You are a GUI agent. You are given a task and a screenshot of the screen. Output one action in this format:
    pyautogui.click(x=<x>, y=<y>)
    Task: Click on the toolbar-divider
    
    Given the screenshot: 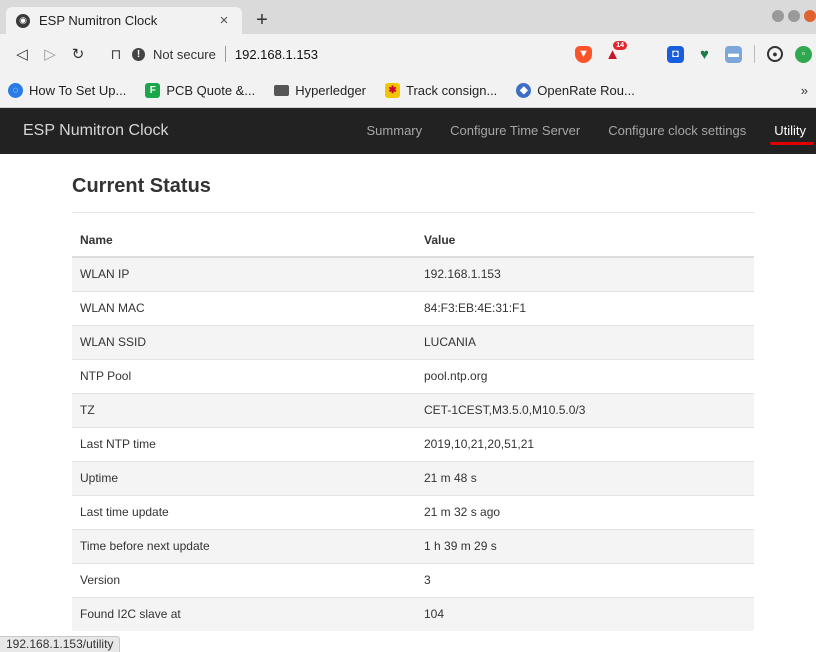 What is the action you would take?
    pyautogui.click(x=754, y=54)
    